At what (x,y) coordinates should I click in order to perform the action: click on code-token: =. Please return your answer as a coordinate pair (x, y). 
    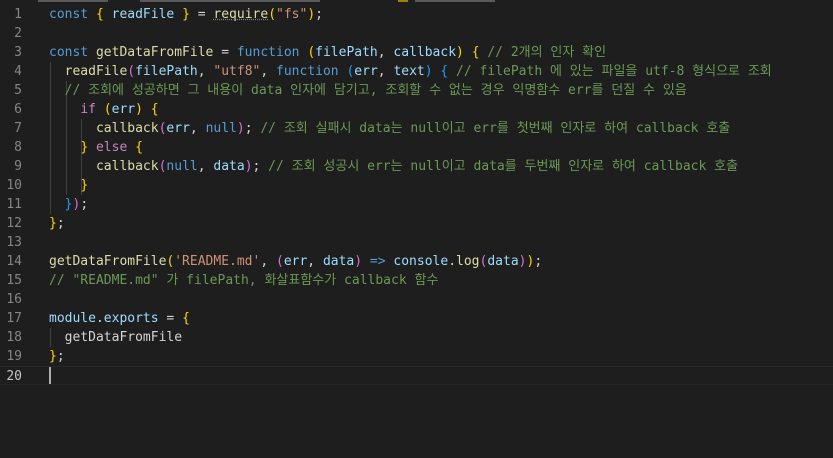
    Looking at the image, I should click on (225, 52).